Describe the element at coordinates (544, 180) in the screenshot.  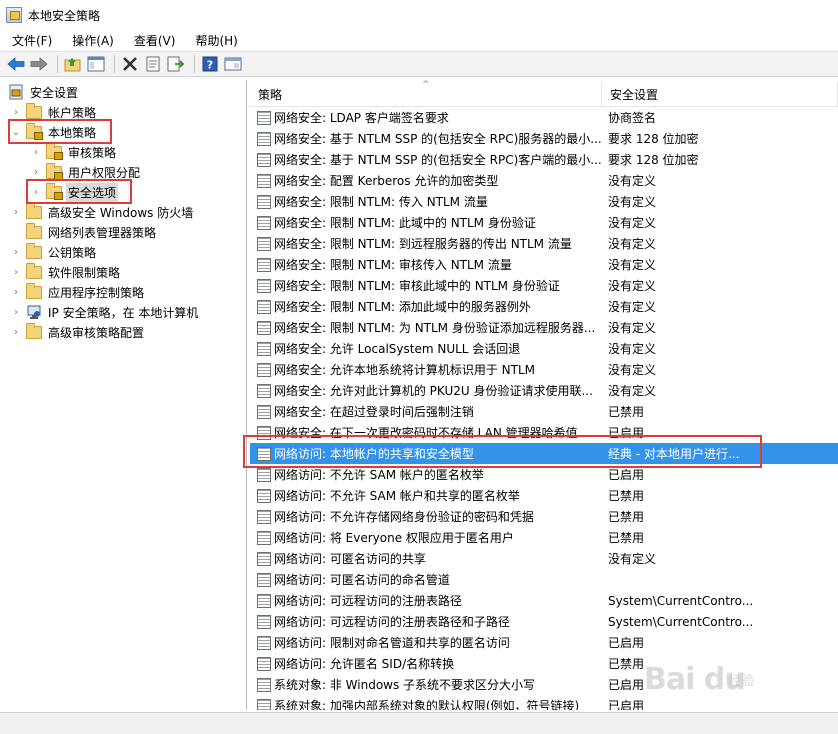
I see `policy-row: 网络安全: 配置 Kerberos 允许的加密类型 没有定义` at that location.